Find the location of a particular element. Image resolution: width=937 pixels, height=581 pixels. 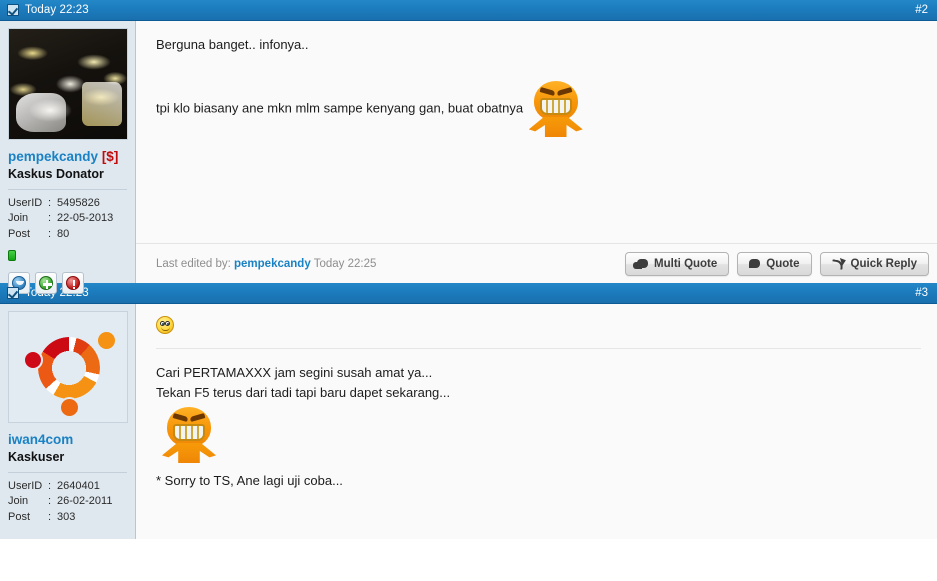

smiley-big-eyes-emoticon is located at coordinates (165, 325).